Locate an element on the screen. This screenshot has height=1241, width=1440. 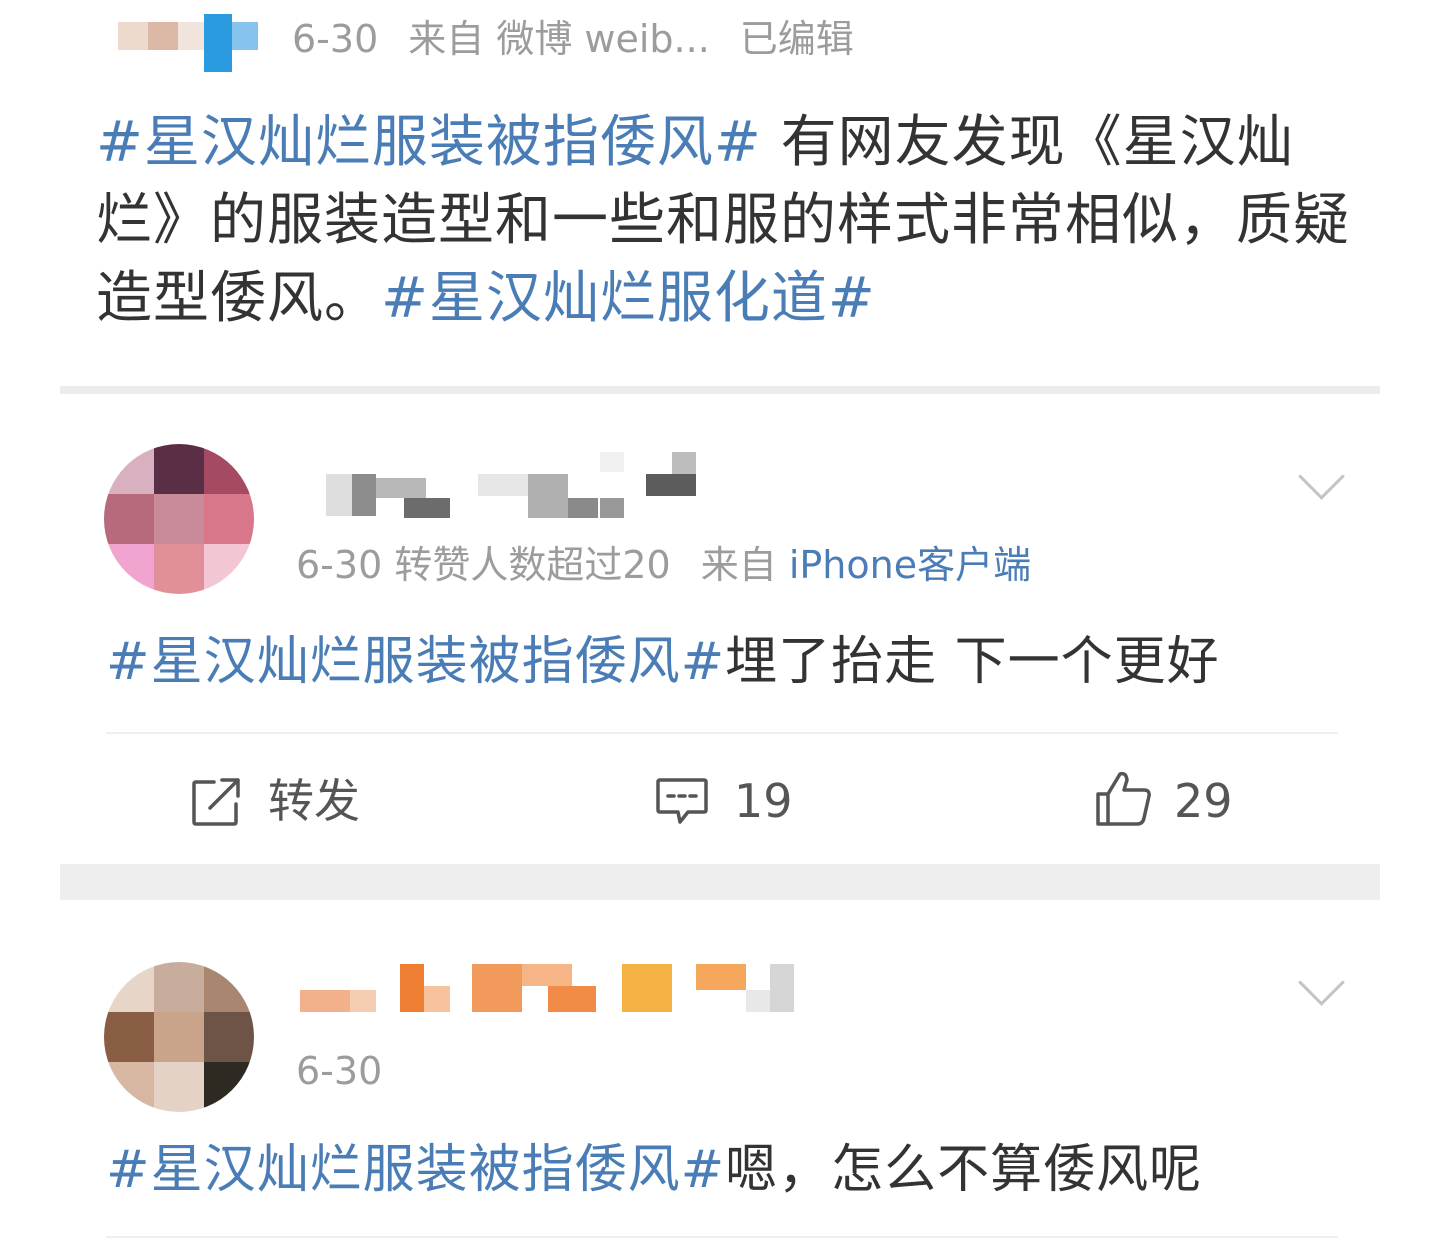
comment1-meta: 6-30 转赞人数超过20 来自 iPhone客户端 is located at coordinates (663, 565).